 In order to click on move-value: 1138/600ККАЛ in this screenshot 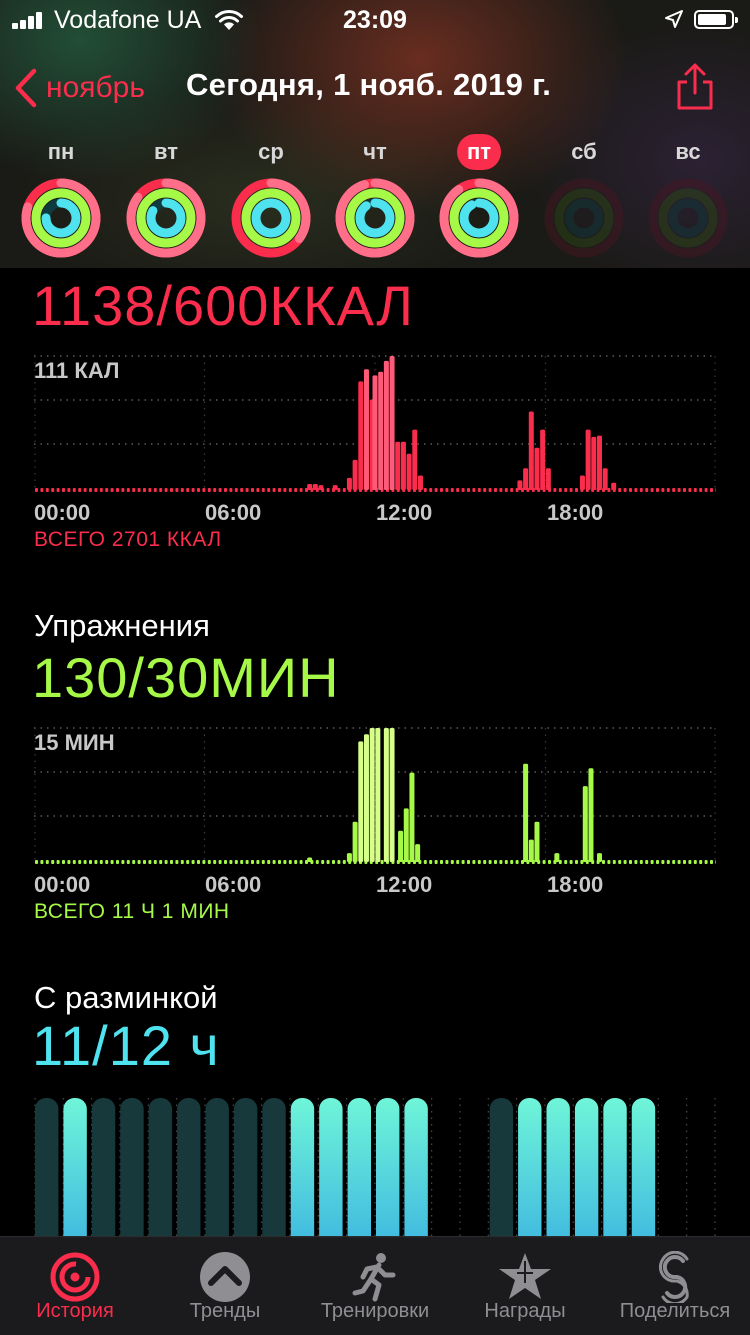, I will do `click(223, 305)`.